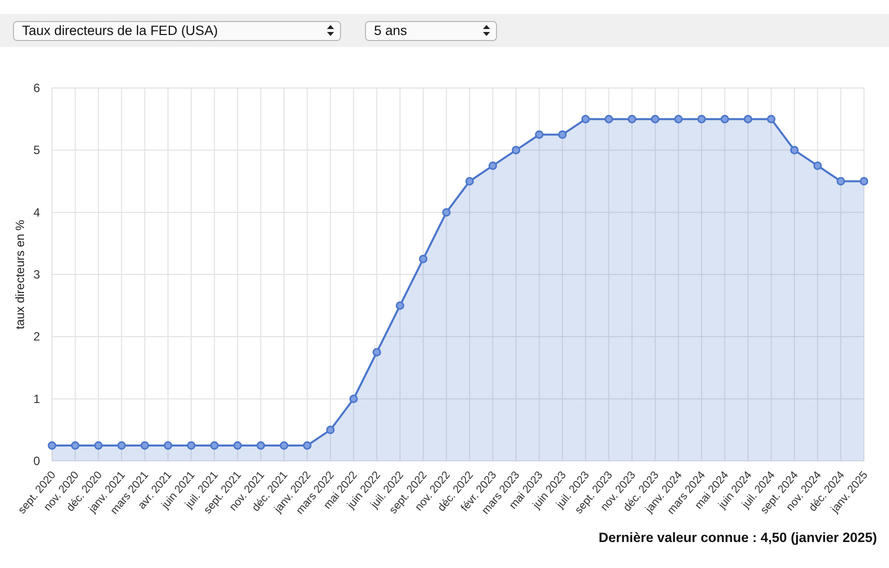 This screenshot has width=889, height=568. Describe the element at coordinates (20, 275) in the screenshot. I see `y-axis-title: taux directeurs en %` at that location.